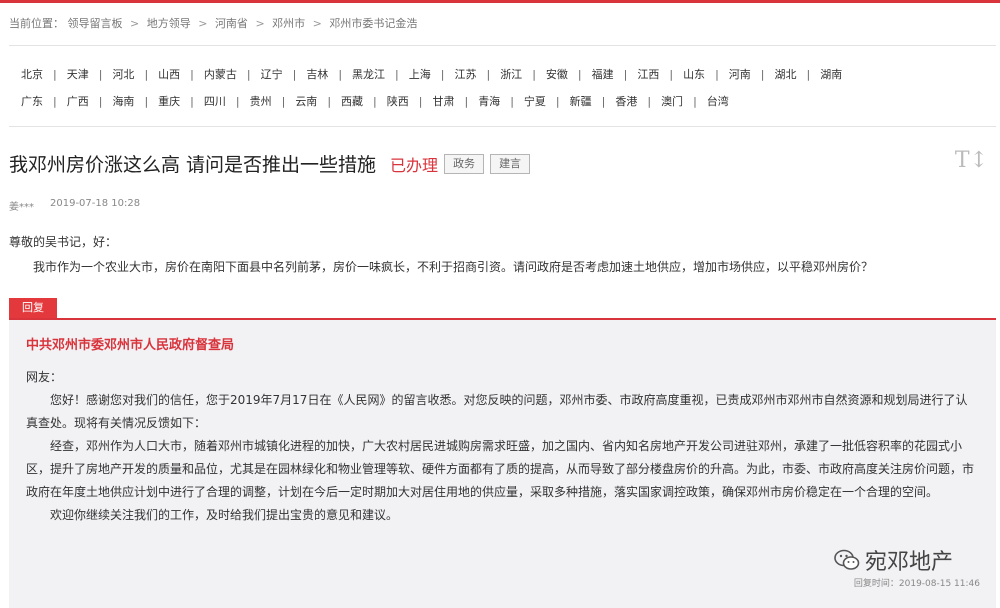 This screenshot has height=608, width=1000. Describe the element at coordinates (373, 23) in the screenshot. I see `breadcrumb-item-party-secretary: 邓州市委书记金浩` at that location.